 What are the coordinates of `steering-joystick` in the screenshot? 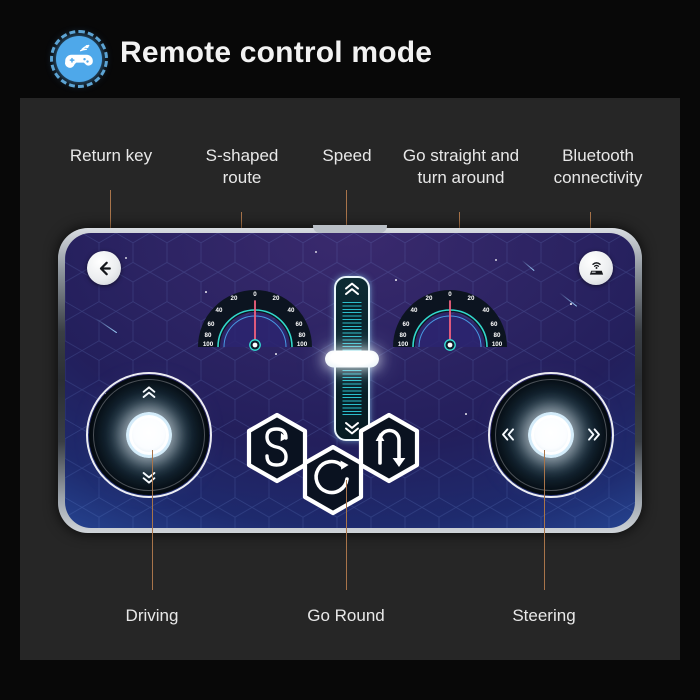 It's located at (551, 435).